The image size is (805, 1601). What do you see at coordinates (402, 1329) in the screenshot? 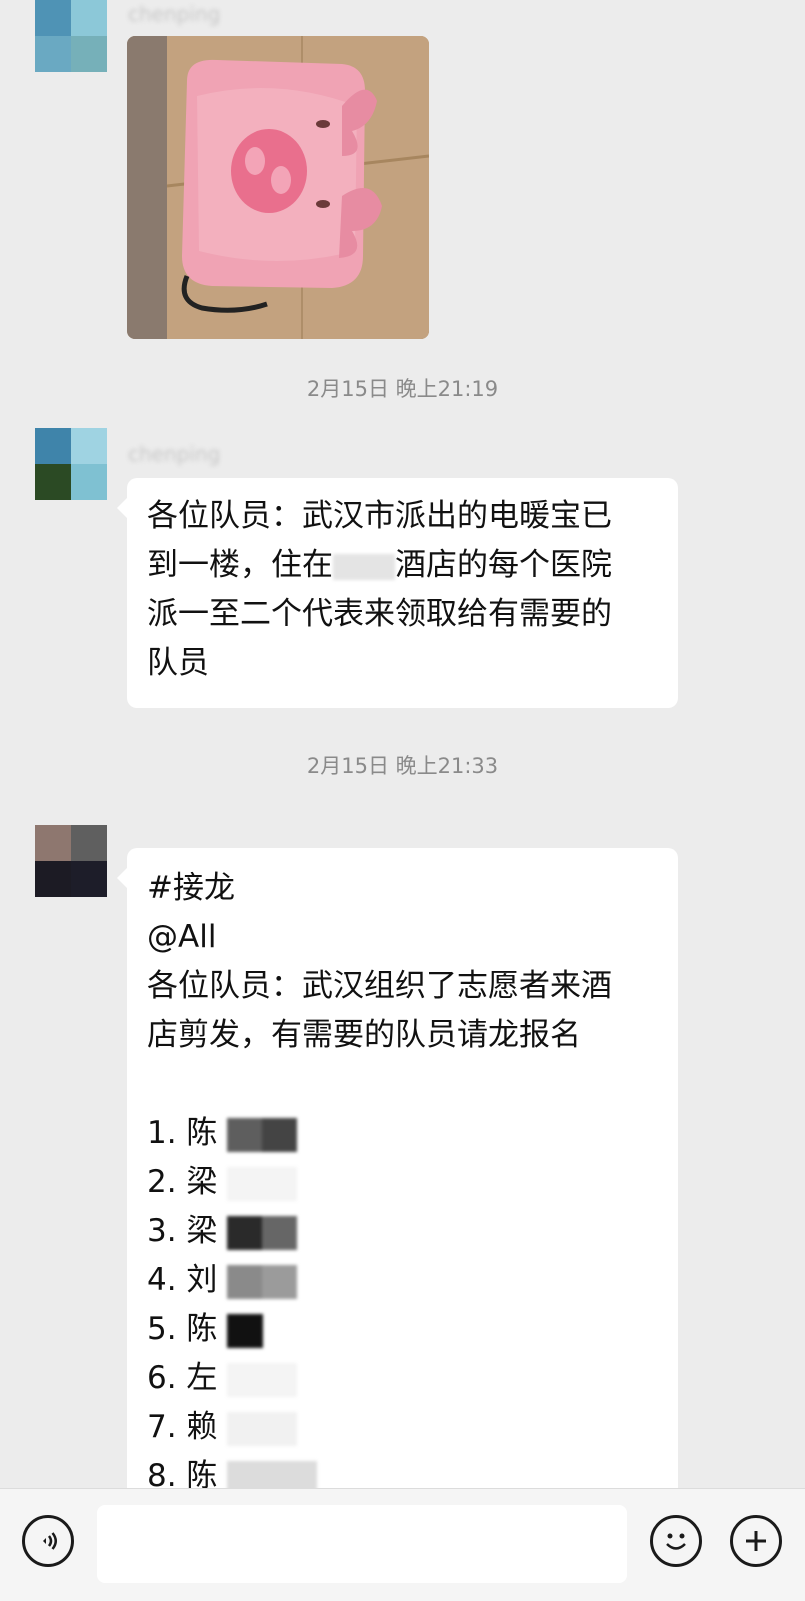
I see `list-item: 5. 陈` at bounding box center [402, 1329].